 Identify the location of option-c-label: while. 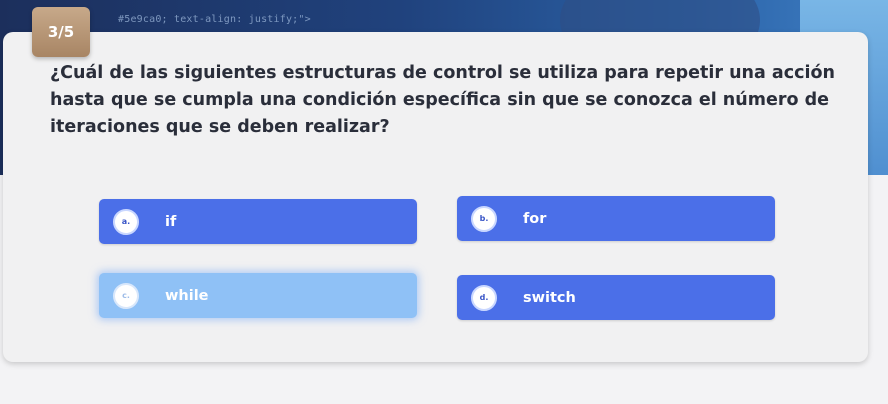
(187, 295).